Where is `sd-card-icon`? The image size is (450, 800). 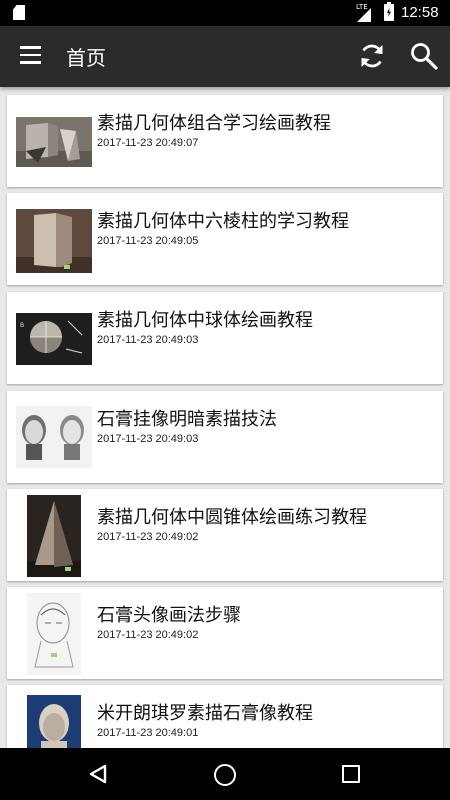 sd-card-icon is located at coordinates (19, 12).